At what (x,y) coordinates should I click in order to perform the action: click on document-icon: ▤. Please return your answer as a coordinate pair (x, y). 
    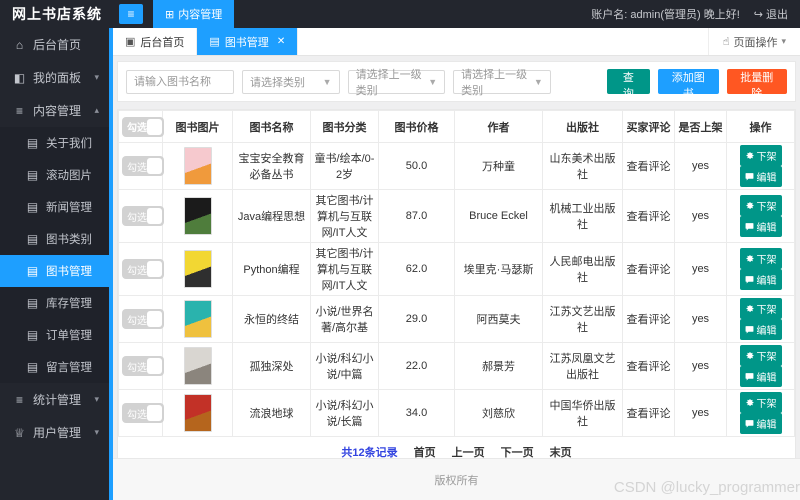
    Looking at the image, I should click on (32, 207).